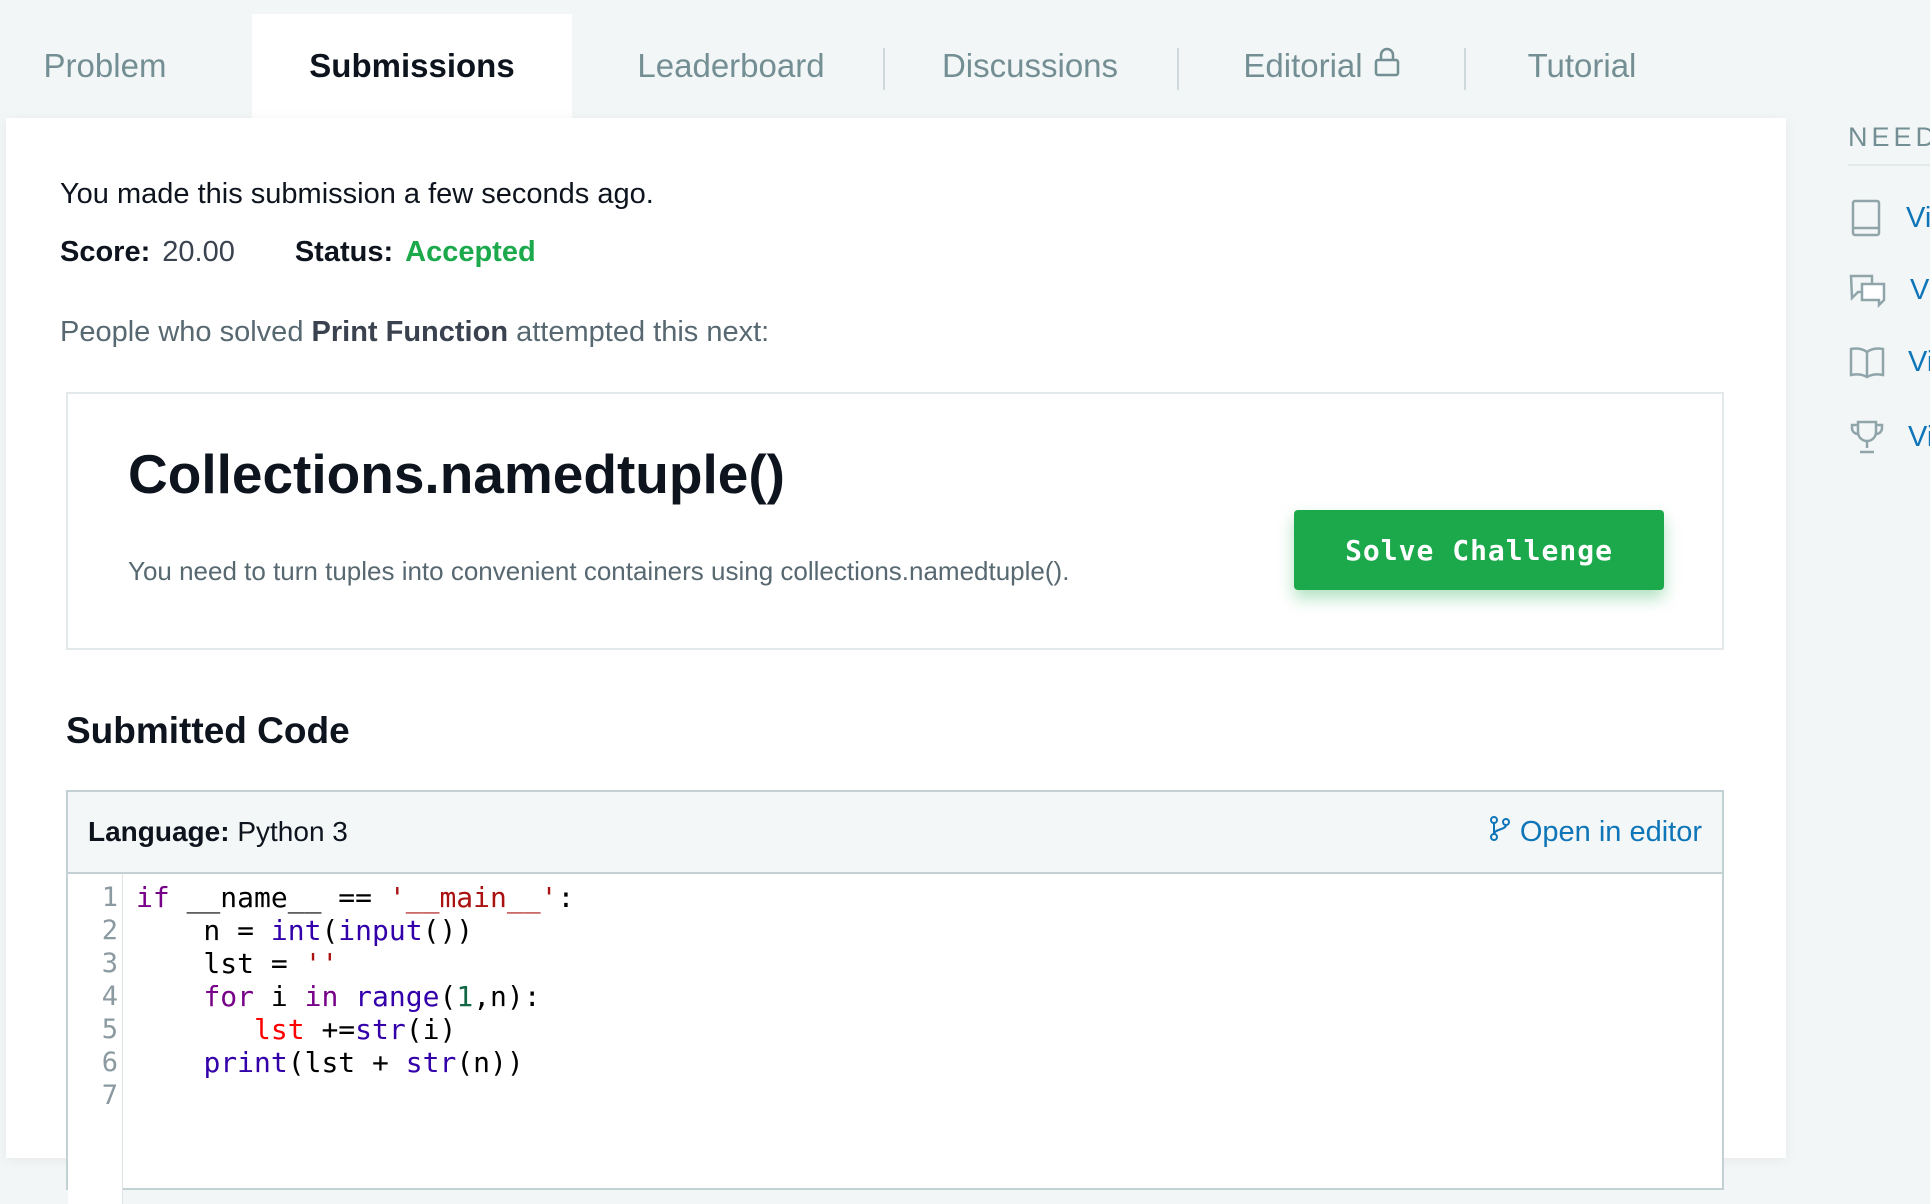  Describe the element at coordinates (292, 831) in the screenshot. I see `language-value: Python 3` at that location.